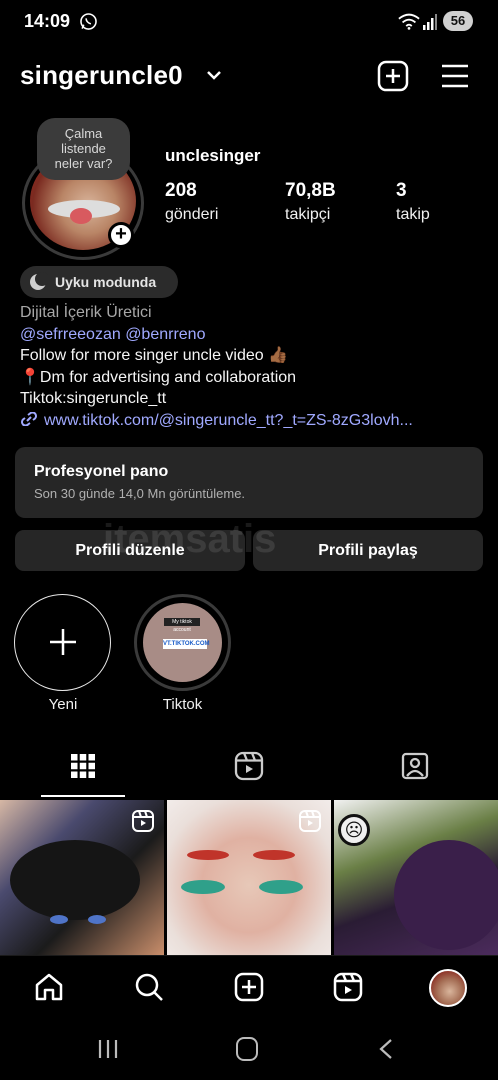  Describe the element at coordinates (165, 334) in the screenshot. I see `mention-link: @benrreno` at that location.